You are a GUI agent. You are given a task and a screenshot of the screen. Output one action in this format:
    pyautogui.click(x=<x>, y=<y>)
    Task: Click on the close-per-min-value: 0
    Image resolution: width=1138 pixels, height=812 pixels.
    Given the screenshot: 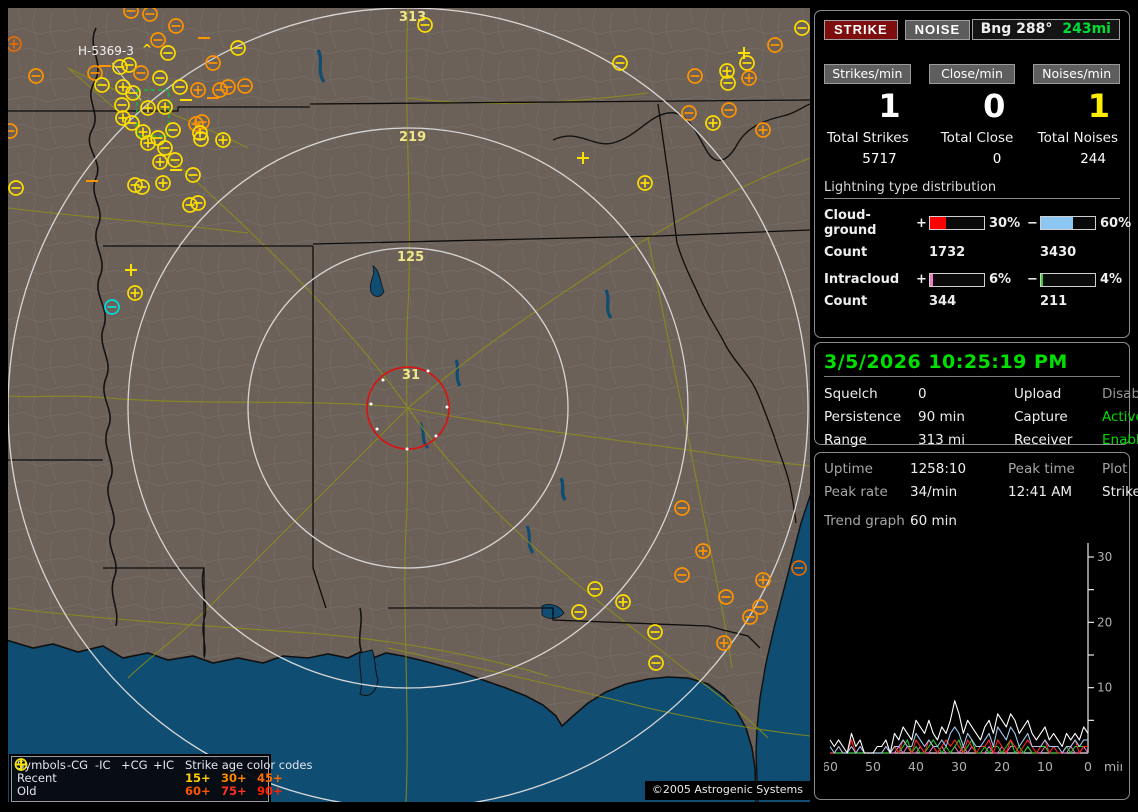 What is the action you would take?
    pyautogui.click(x=994, y=106)
    